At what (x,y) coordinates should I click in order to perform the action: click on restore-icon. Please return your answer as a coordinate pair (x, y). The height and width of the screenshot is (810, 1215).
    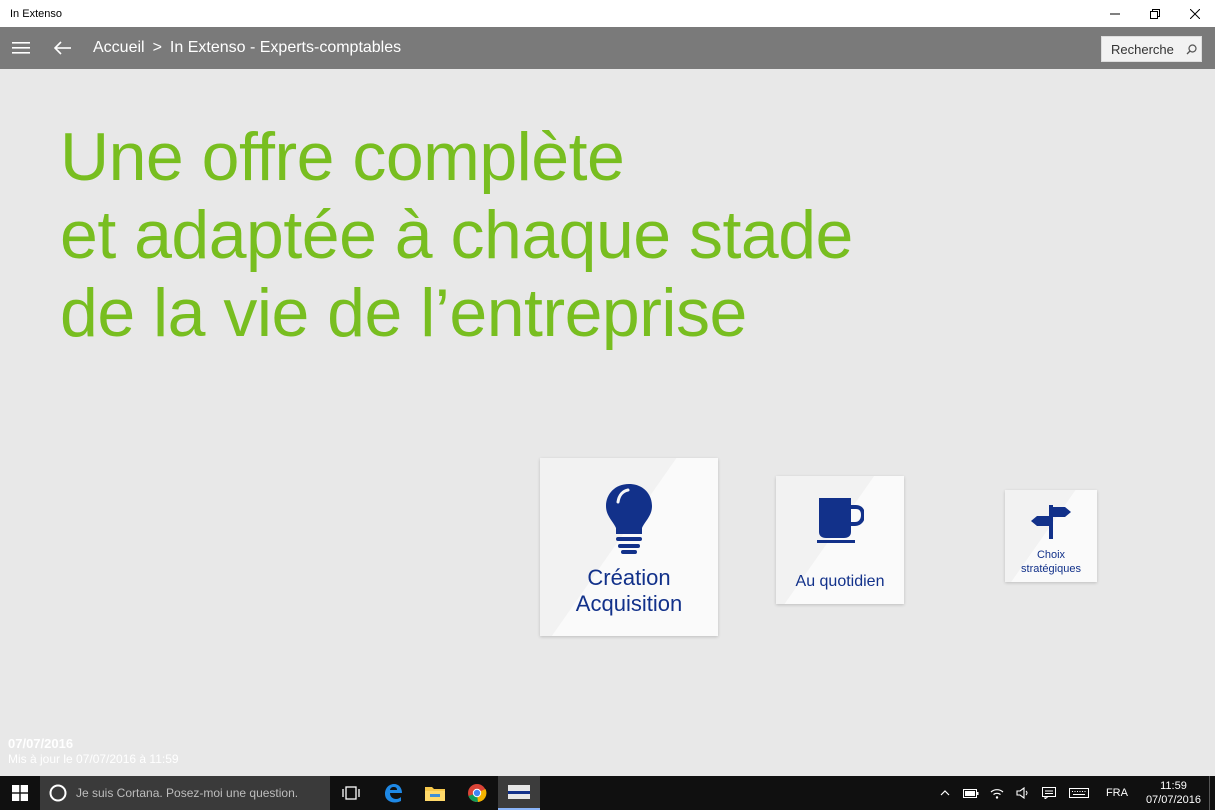
    Looking at the image, I should click on (1155, 13).